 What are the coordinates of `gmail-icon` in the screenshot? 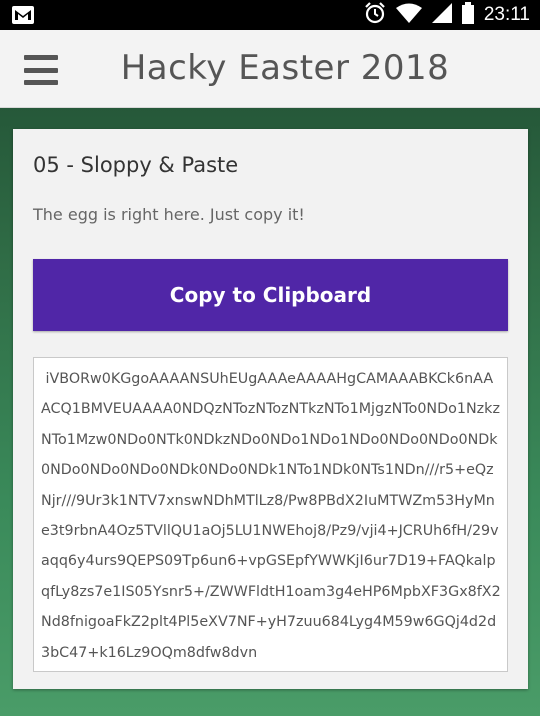 It's located at (23, 17).